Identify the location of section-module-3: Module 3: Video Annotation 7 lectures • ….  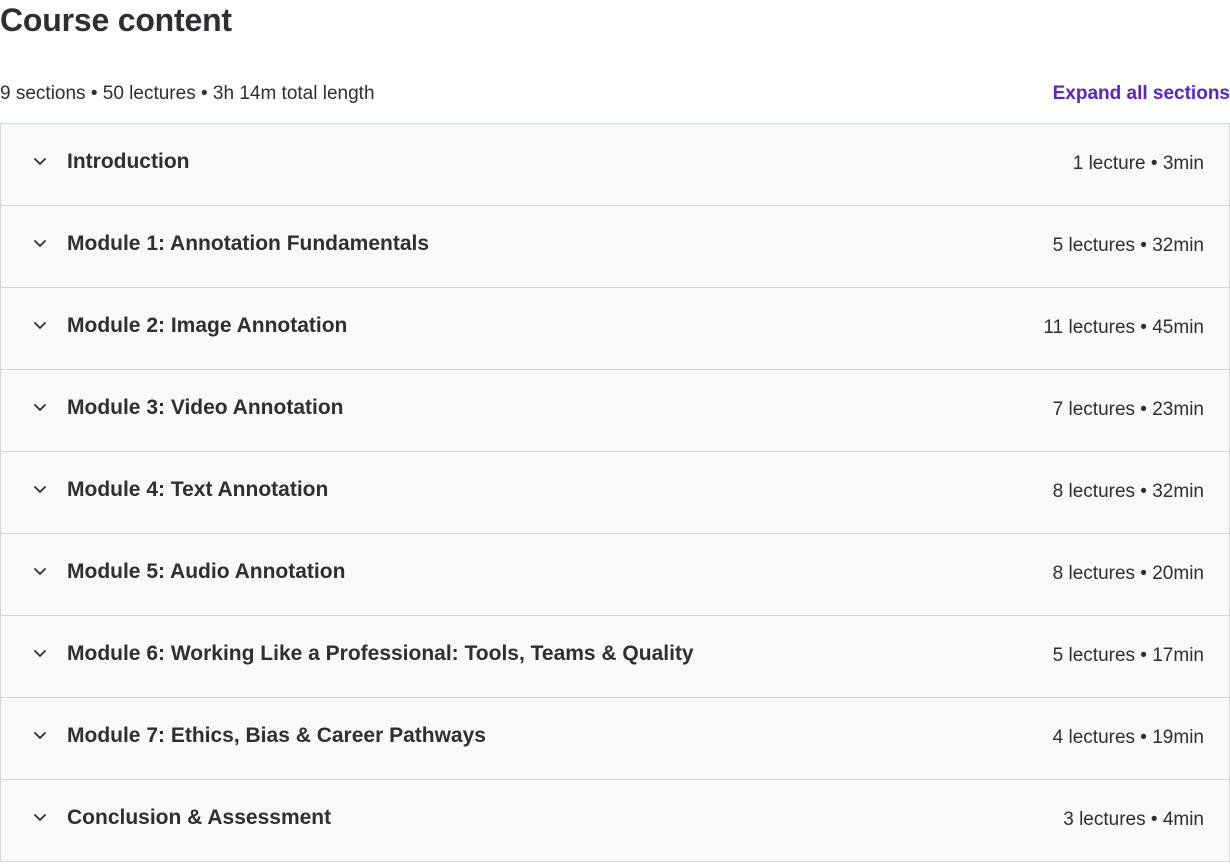
(615, 411).